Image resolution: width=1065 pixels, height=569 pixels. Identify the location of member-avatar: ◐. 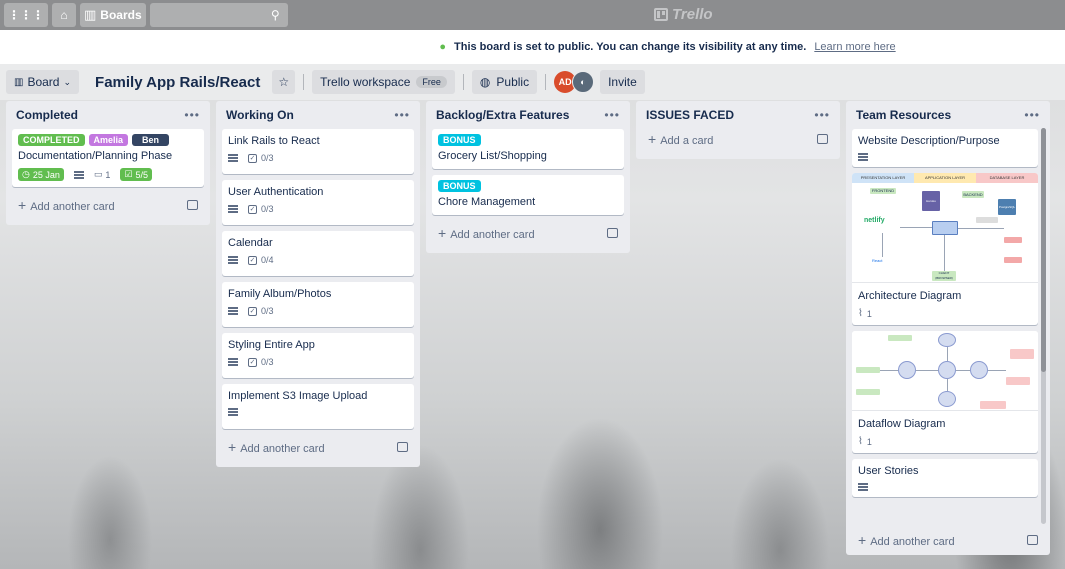
(583, 82).